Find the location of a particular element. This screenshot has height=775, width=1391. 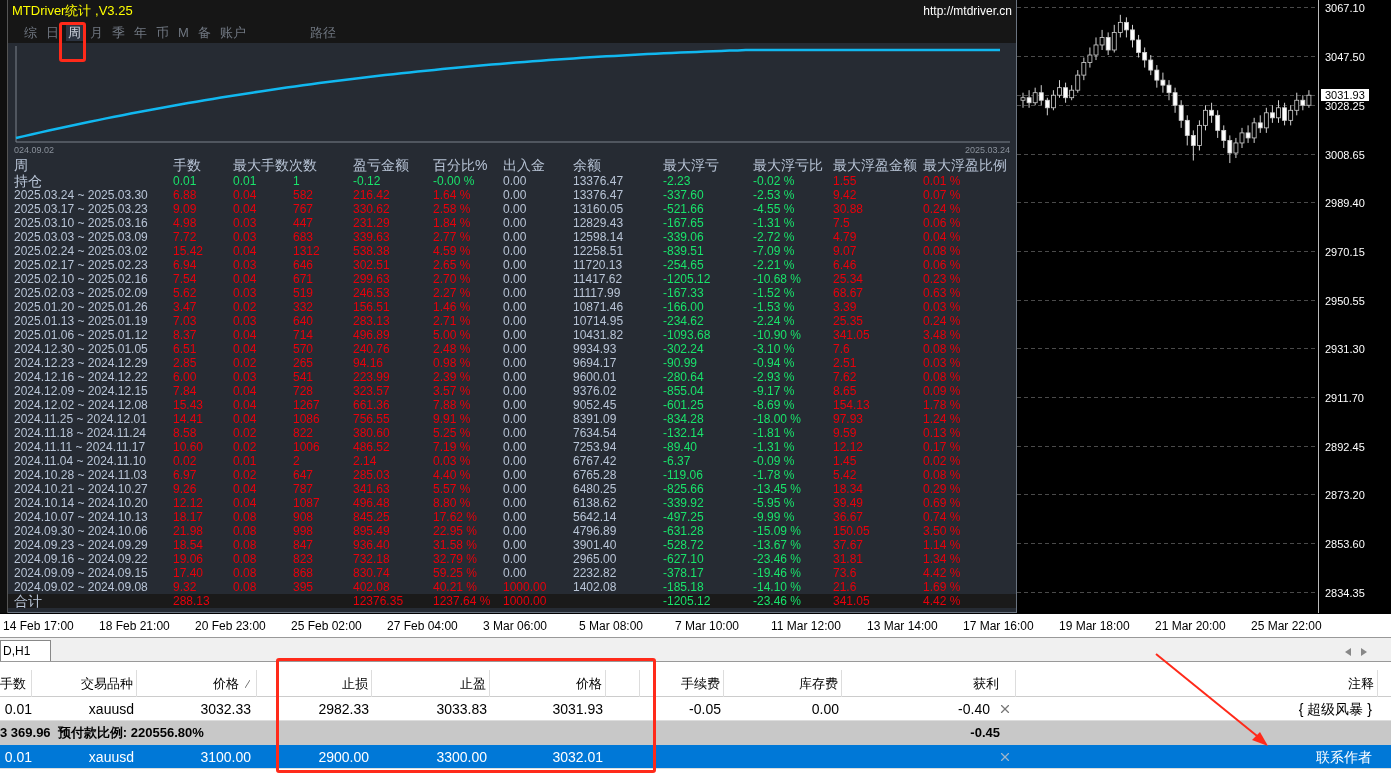

table-cell-text: -378.17 is located at coordinates (684, 573).